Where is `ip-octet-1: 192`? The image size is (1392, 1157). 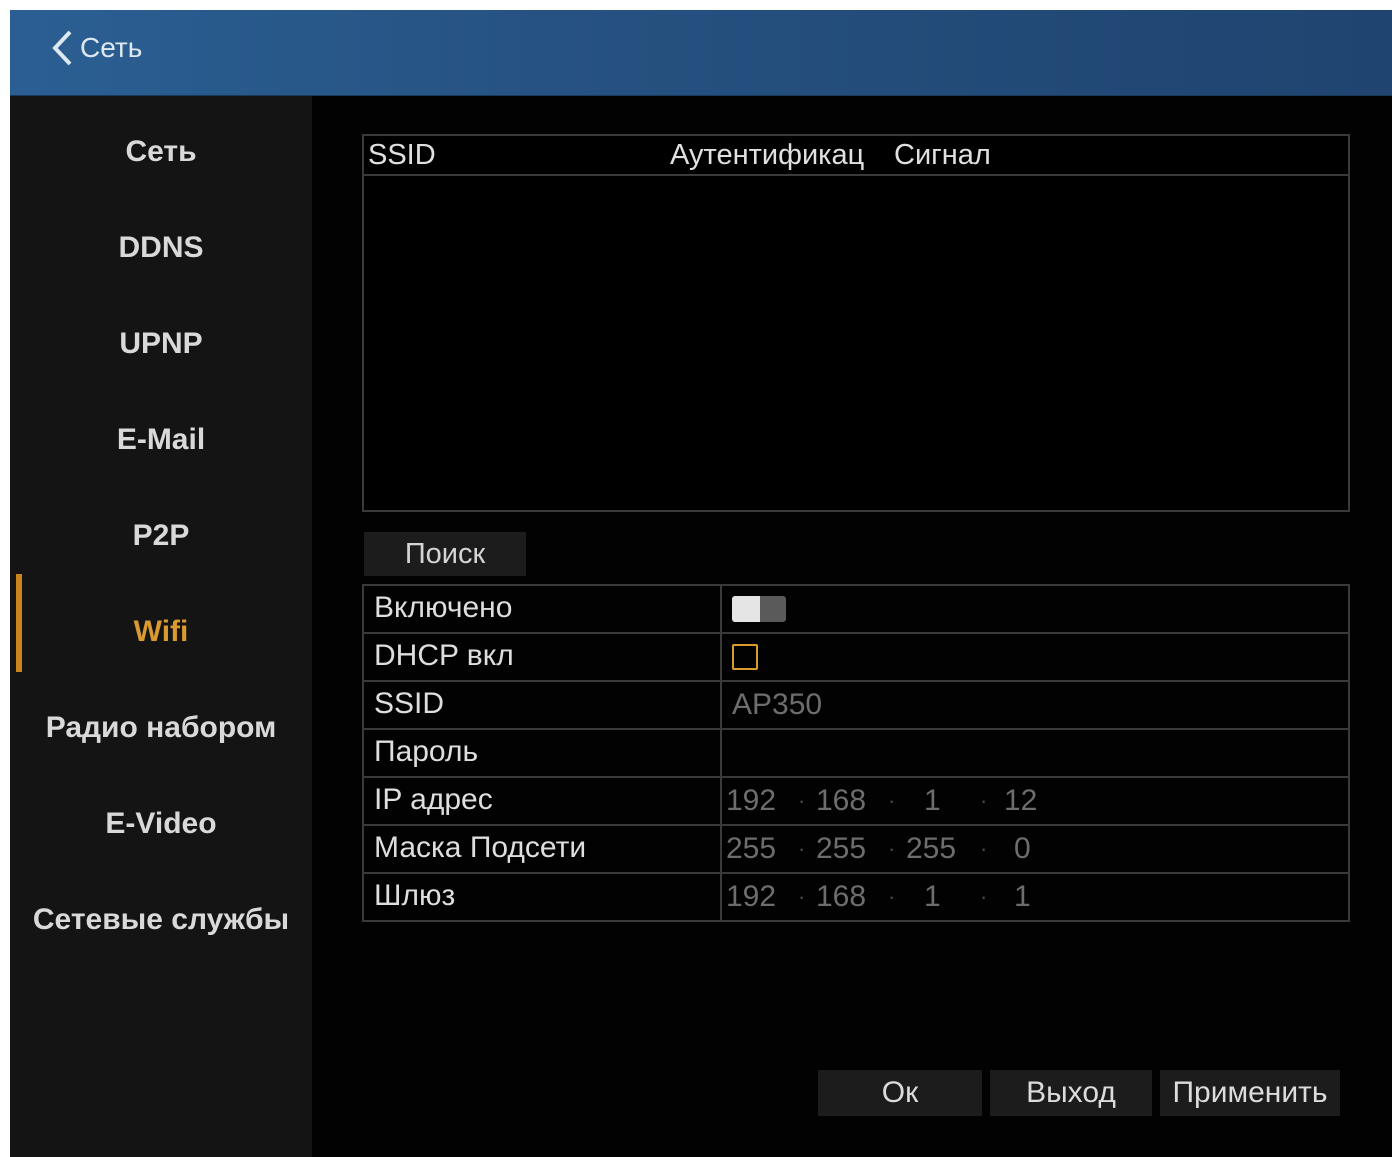
ip-octet-1: 192 is located at coordinates (751, 801).